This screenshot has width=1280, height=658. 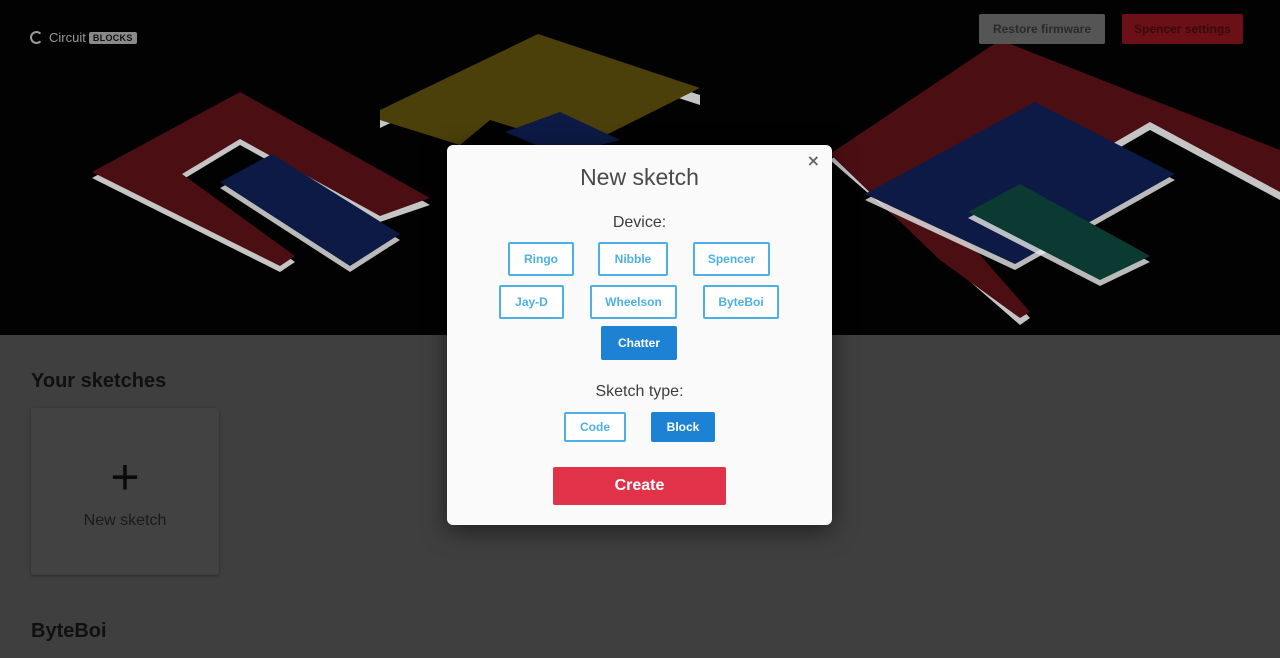 I want to click on device-option-chatter: Chatter, so click(x=639, y=343).